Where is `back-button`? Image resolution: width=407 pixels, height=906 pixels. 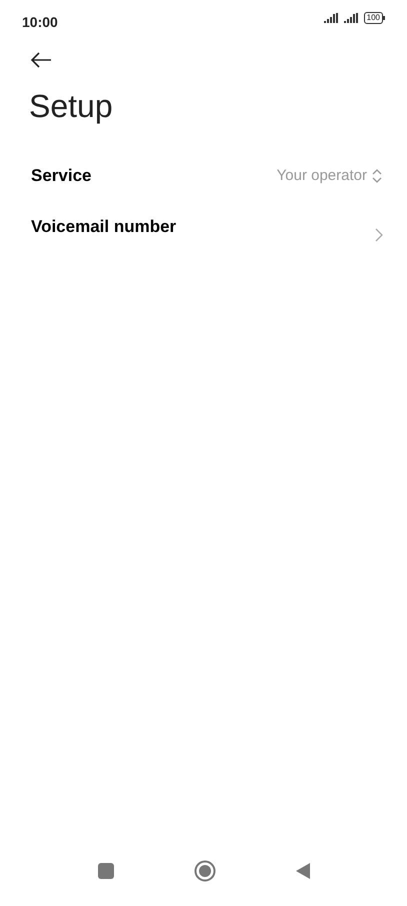
back-button is located at coordinates (41, 60).